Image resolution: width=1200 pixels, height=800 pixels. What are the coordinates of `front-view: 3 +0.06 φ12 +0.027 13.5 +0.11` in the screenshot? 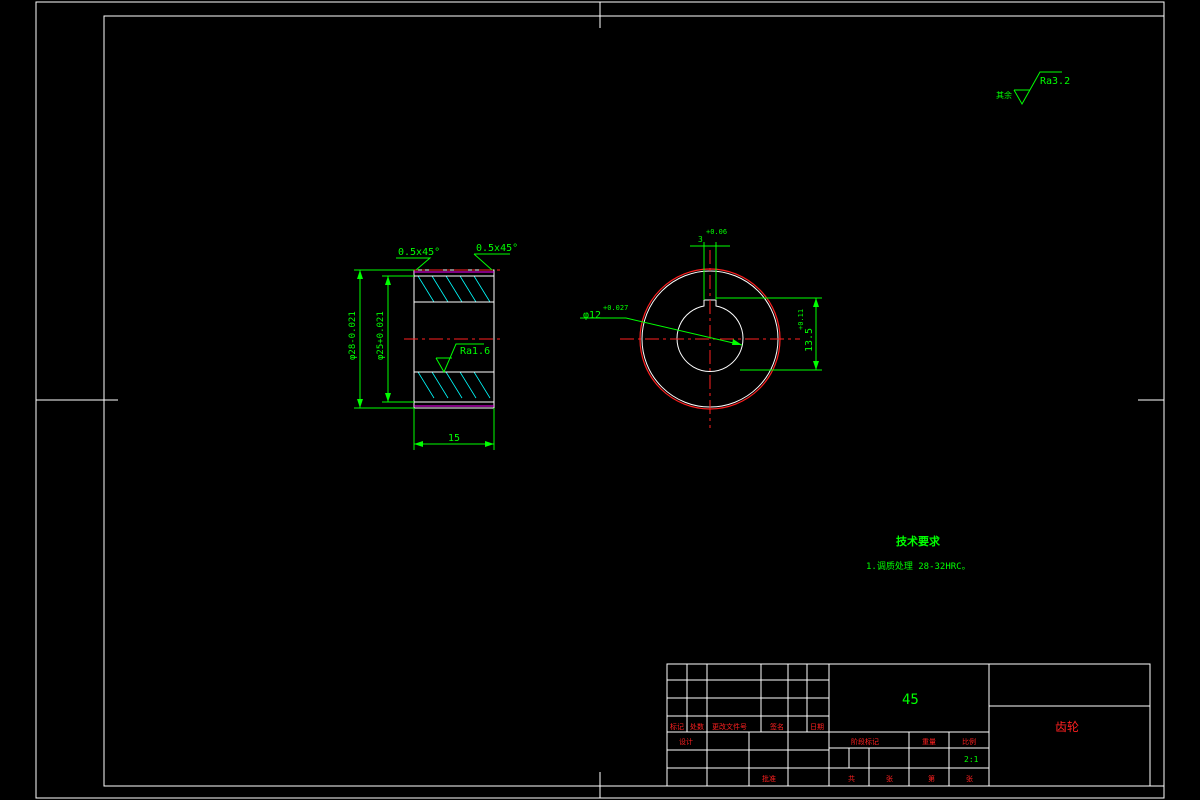 It's located at (701, 328).